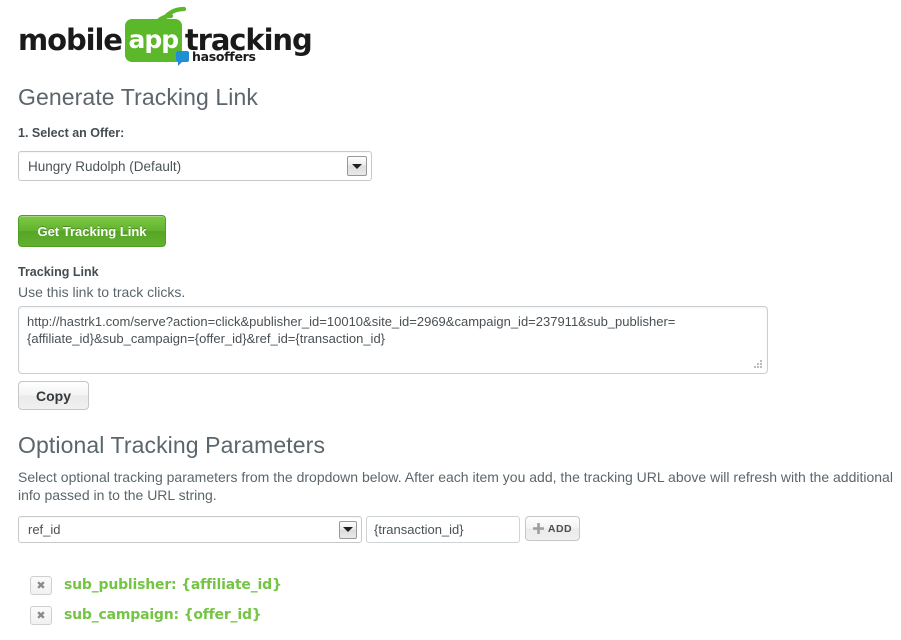  Describe the element at coordinates (71, 133) in the screenshot. I see `select-offer-label: 1. Select an Offer:` at that location.